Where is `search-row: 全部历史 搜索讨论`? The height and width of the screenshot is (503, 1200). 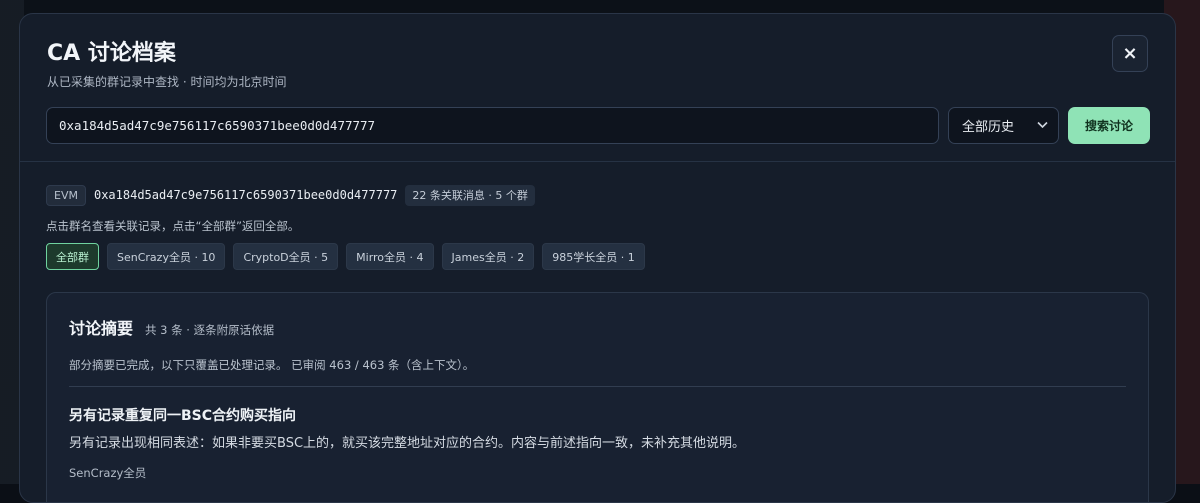 search-row: 全部历史 搜索讨论 is located at coordinates (597, 125).